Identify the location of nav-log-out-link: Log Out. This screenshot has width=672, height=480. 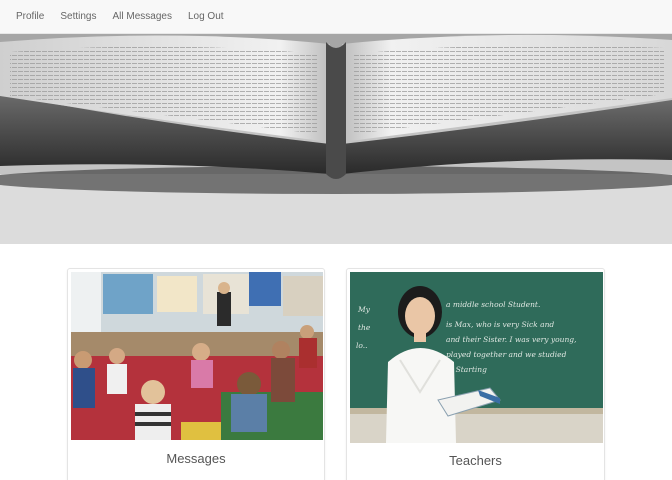
(206, 17).